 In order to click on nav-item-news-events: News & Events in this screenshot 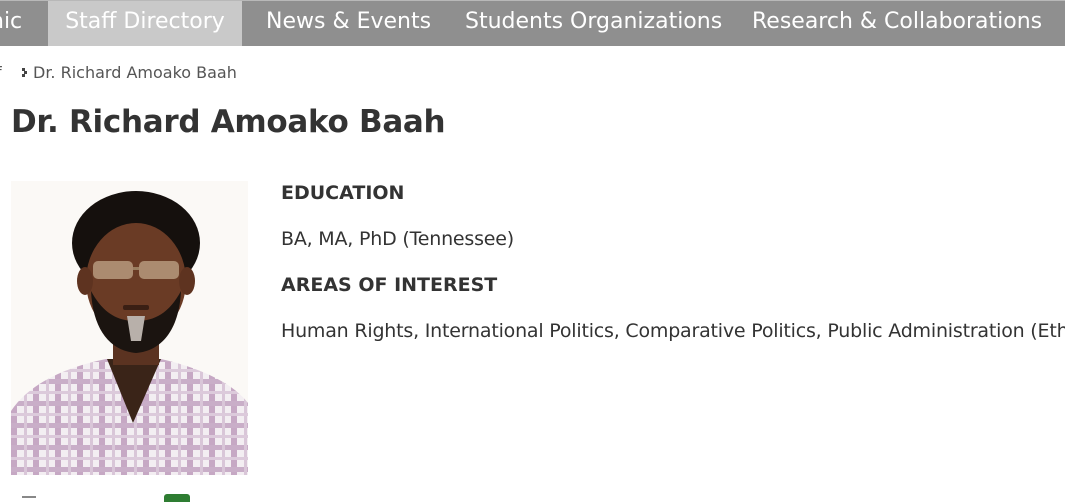, I will do `click(348, 23)`.